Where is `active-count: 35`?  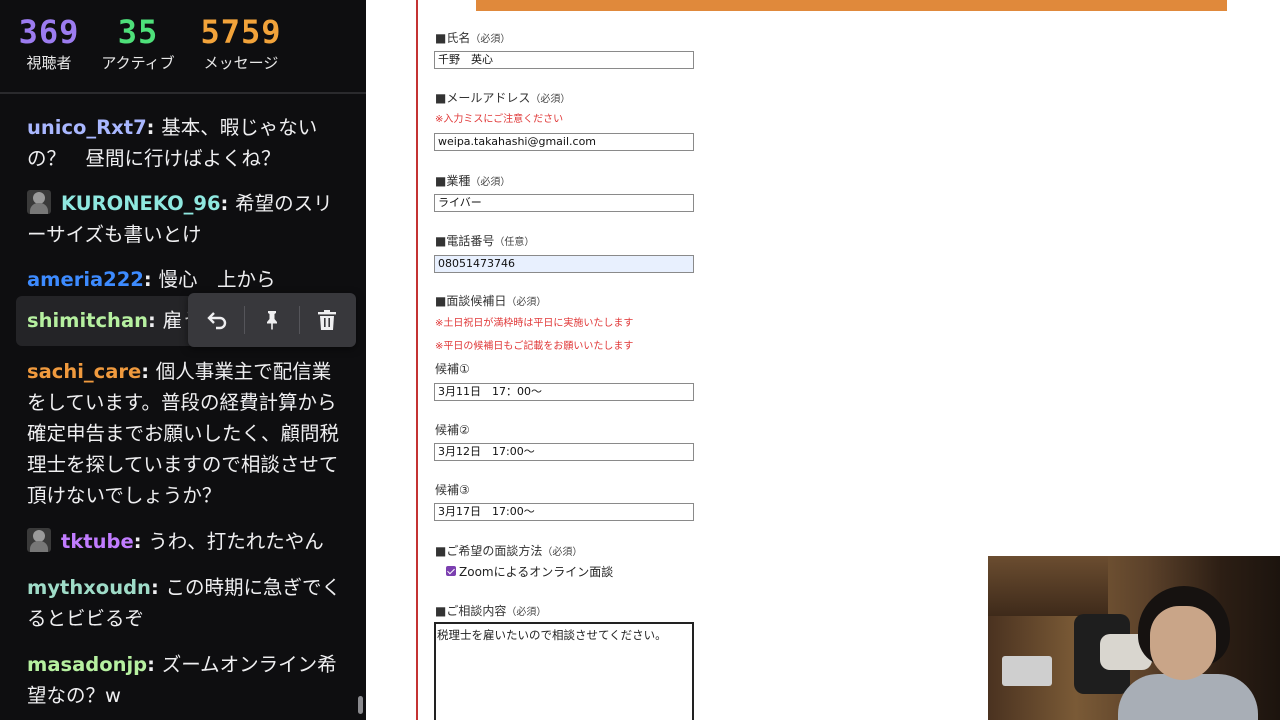
active-count: 35 is located at coordinates (138, 32).